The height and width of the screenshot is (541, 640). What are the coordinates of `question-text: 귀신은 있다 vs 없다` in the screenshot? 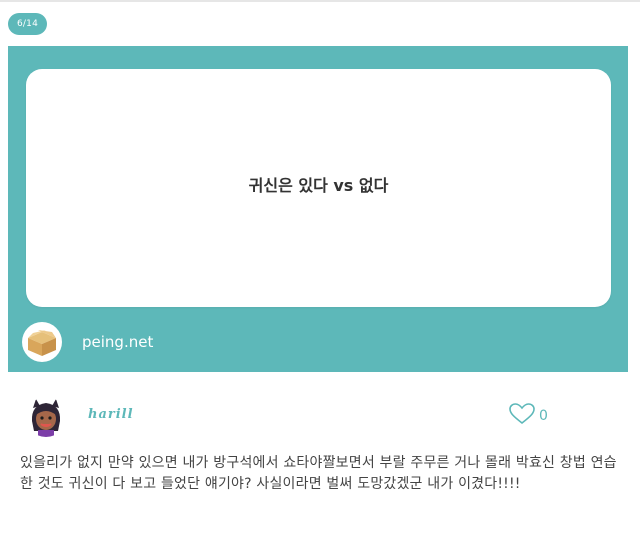 It's located at (318, 185).